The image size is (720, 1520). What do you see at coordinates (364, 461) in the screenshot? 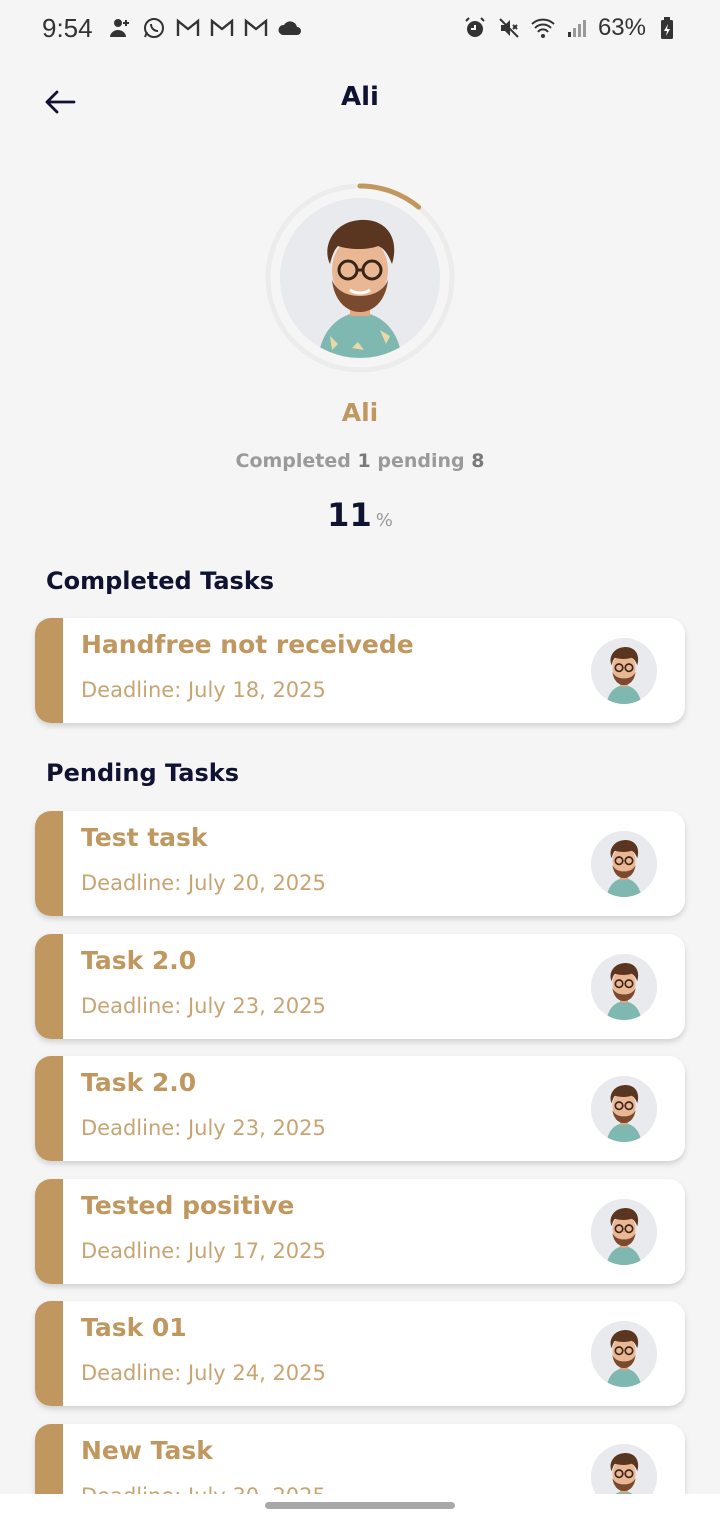
I see `completed-count: 1` at bounding box center [364, 461].